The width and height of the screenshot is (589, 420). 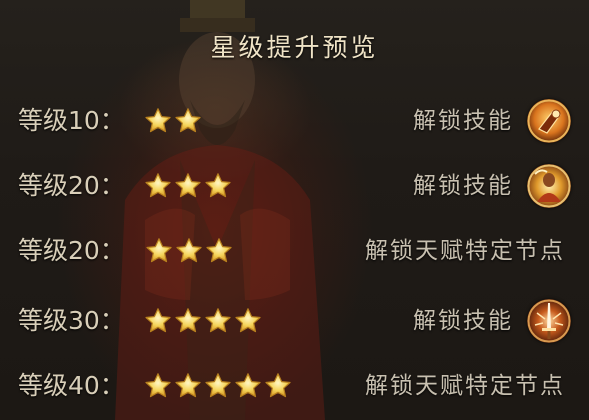 What do you see at coordinates (71, 385) in the screenshot?
I see `level-label: 等级40：` at bounding box center [71, 385].